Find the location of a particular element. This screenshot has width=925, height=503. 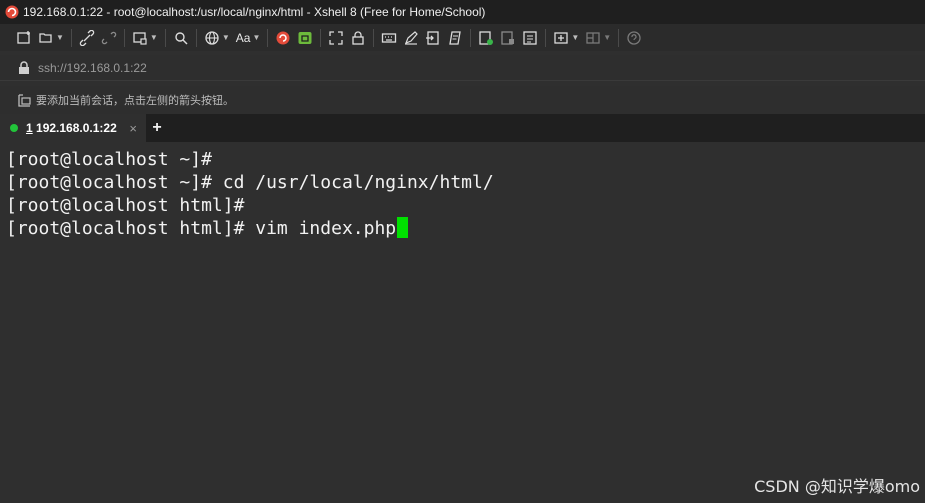

help-icon is located at coordinates (634, 37).